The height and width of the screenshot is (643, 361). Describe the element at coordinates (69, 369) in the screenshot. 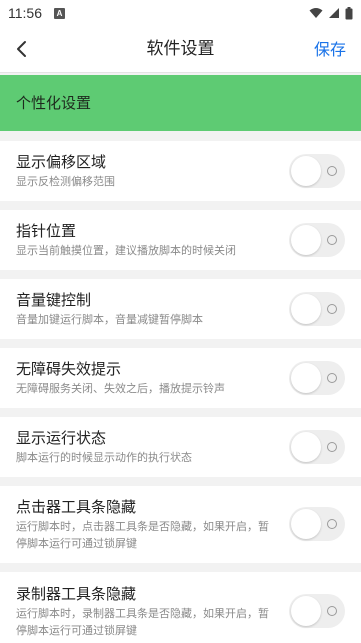

I see `setting-title: 无障碍失效提示` at that location.